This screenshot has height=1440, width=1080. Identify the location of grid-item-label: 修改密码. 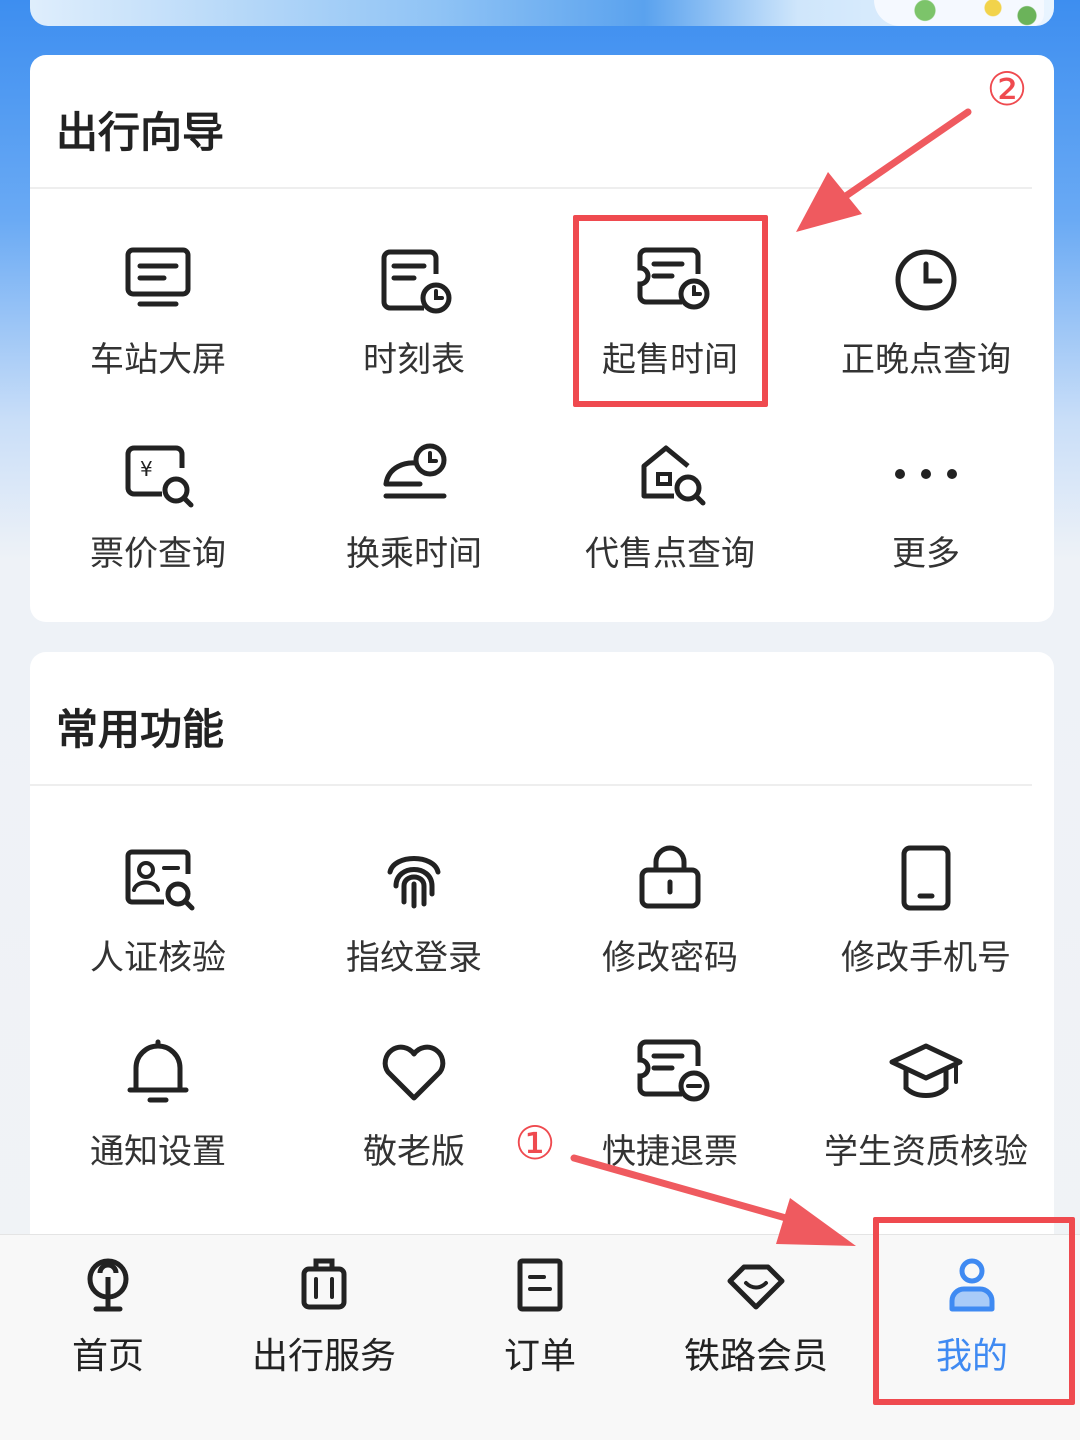
(670, 958).